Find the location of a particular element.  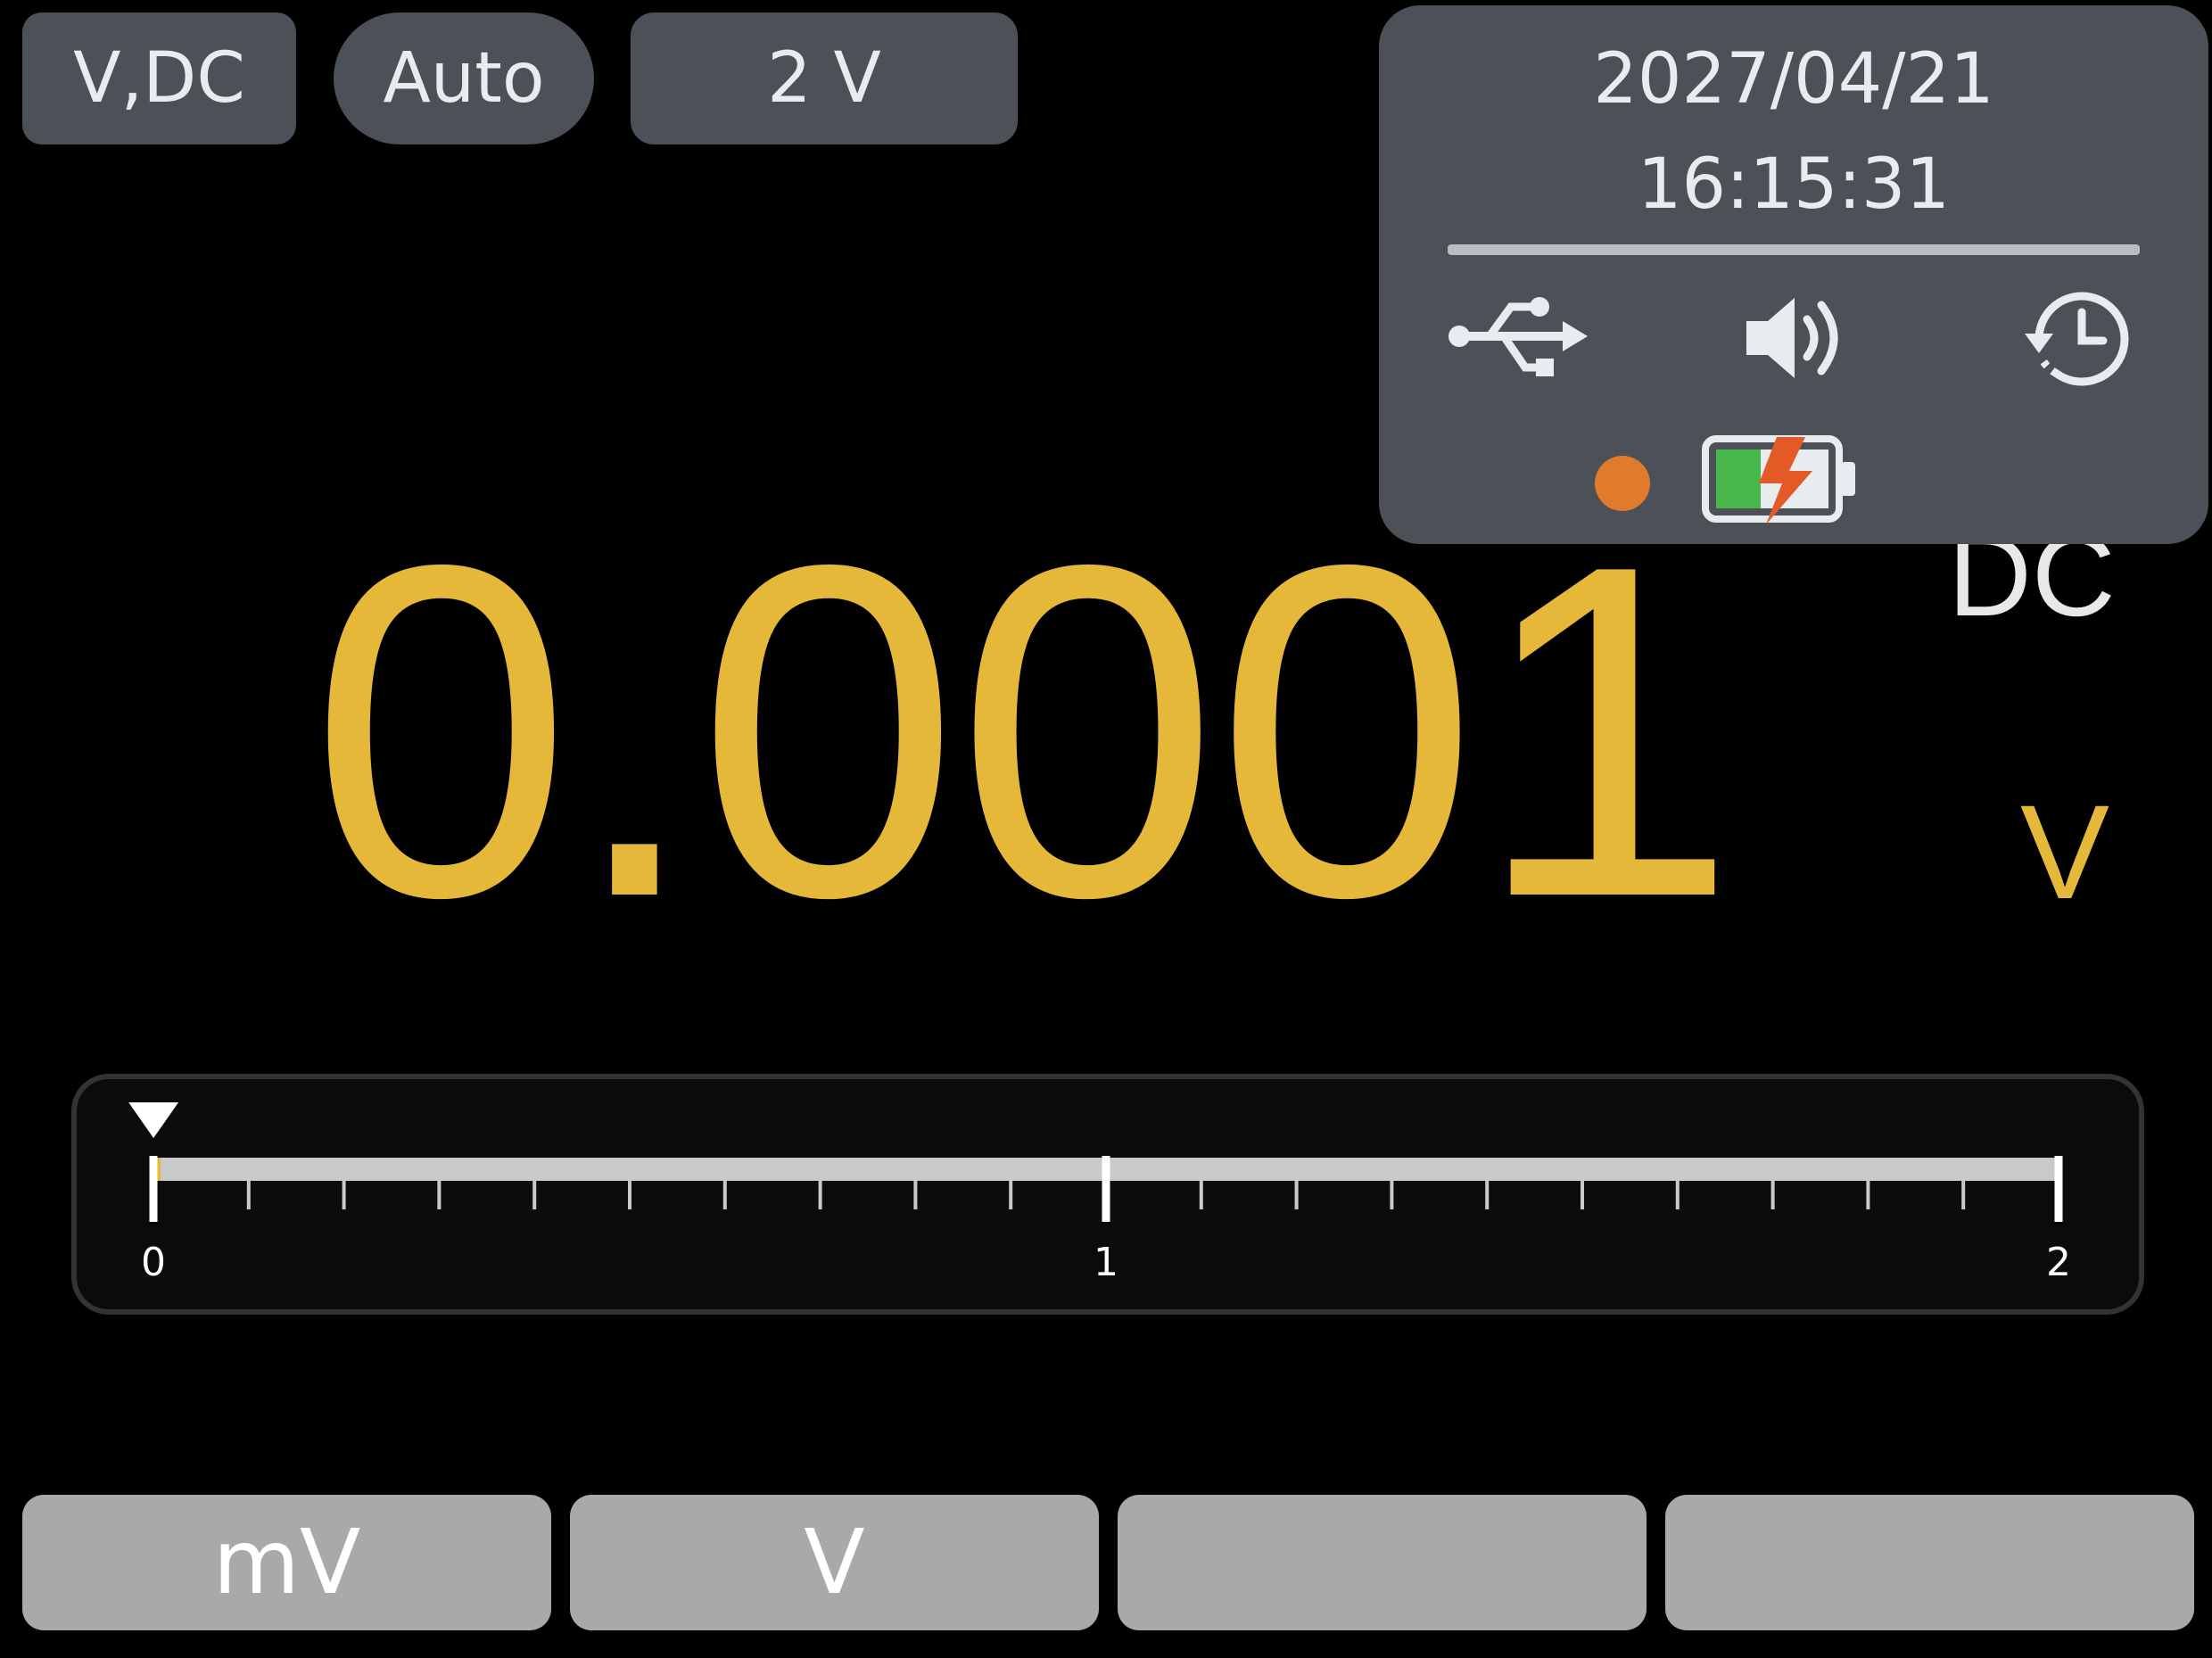

softkey-label: V is located at coordinates (835, 1562).